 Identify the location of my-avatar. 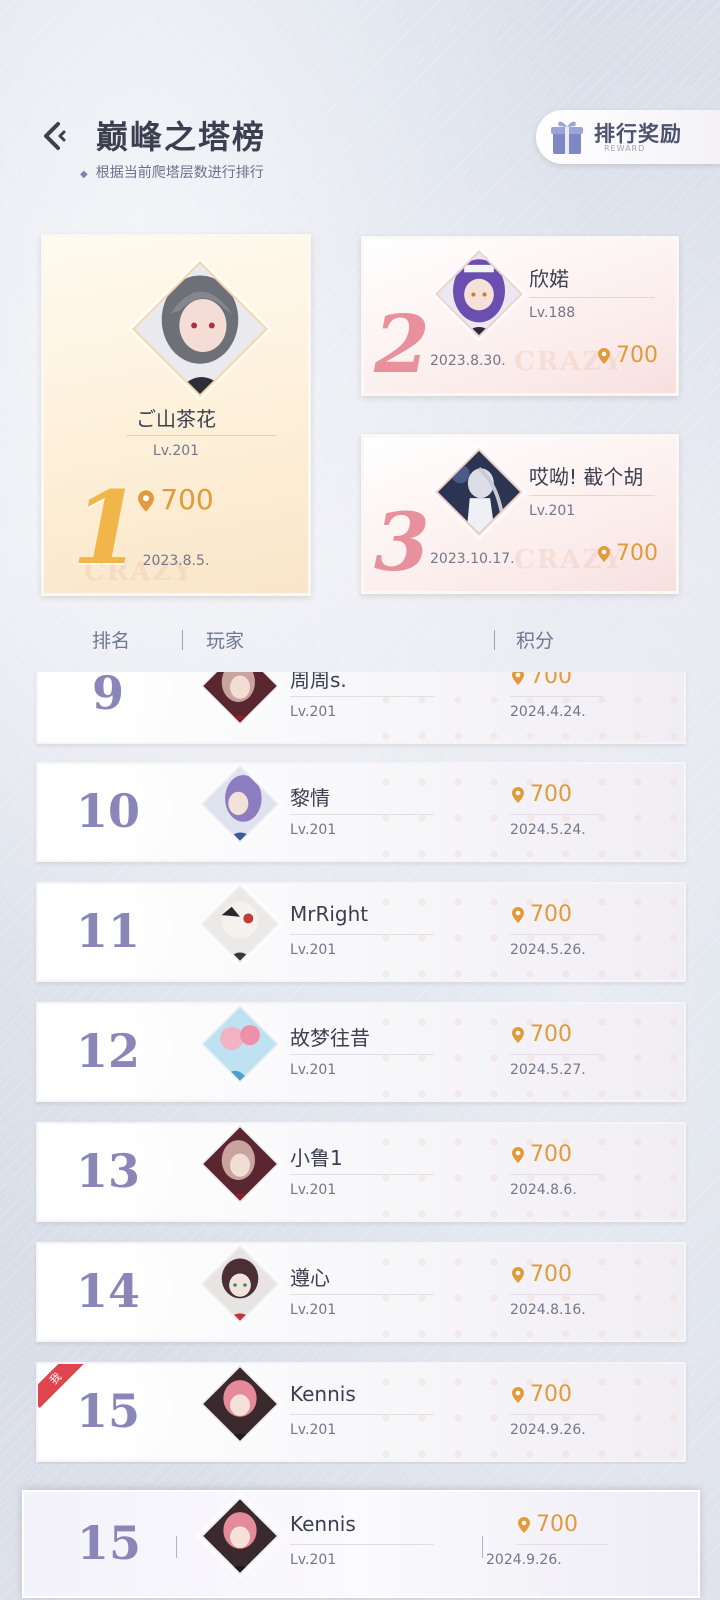
(240, 1536).